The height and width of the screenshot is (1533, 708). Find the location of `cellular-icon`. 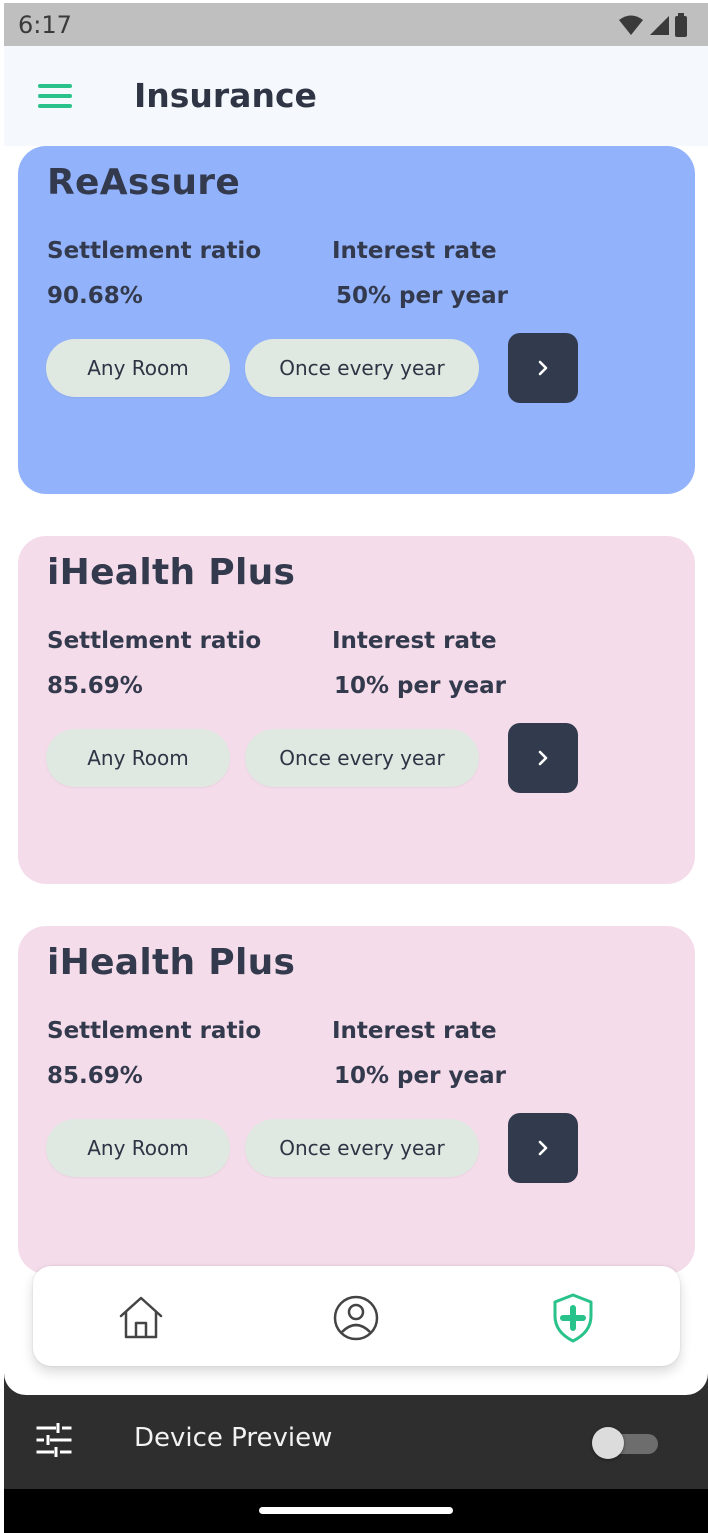

cellular-icon is located at coordinates (659, 25).